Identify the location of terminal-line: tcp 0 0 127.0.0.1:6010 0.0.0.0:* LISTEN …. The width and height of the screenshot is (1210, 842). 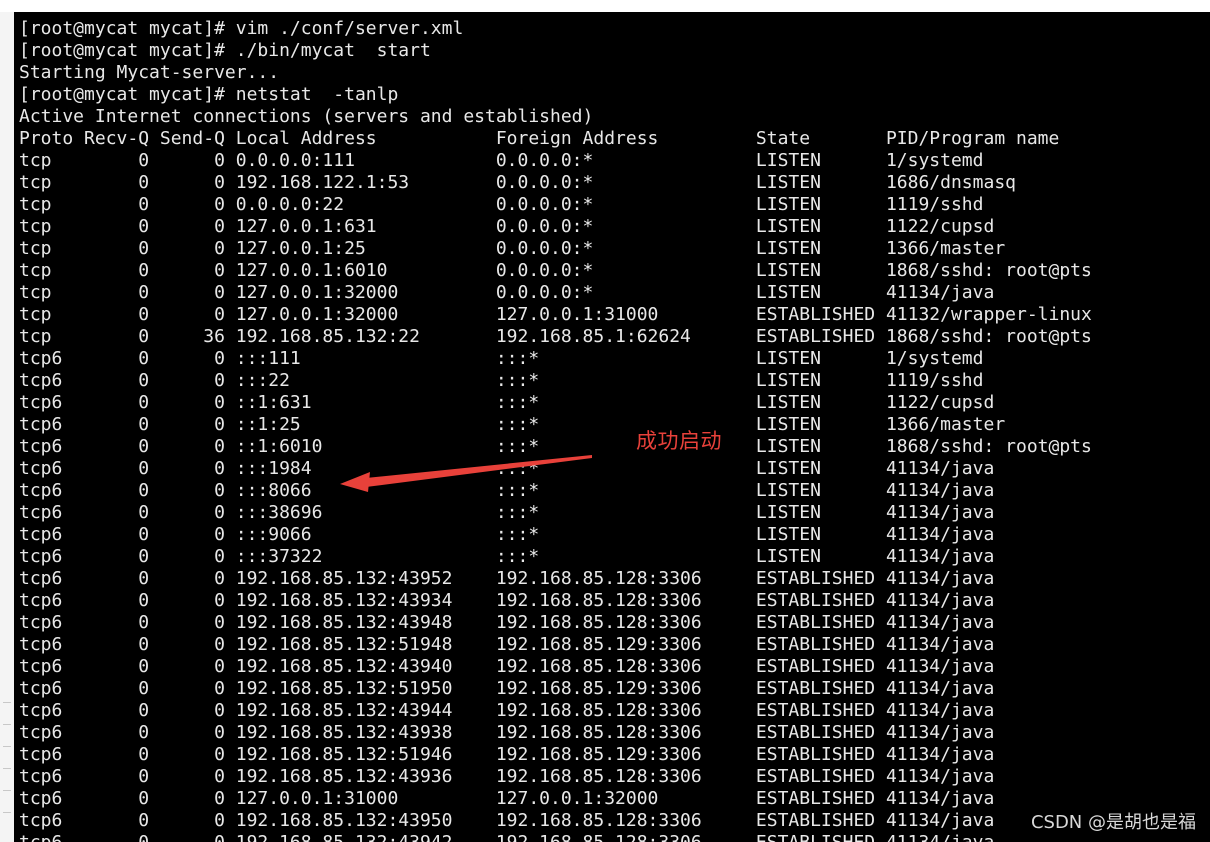
(555, 270).